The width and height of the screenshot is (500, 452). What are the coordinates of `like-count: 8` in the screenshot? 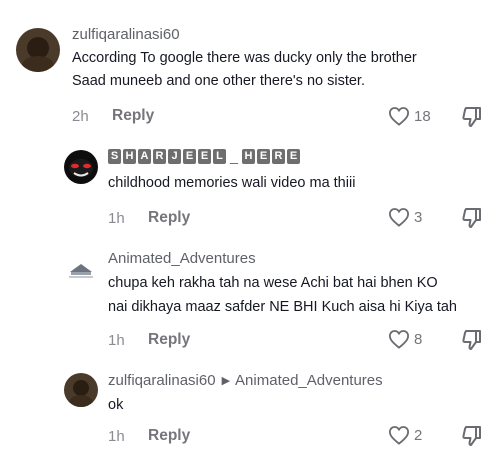 It's located at (418, 339).